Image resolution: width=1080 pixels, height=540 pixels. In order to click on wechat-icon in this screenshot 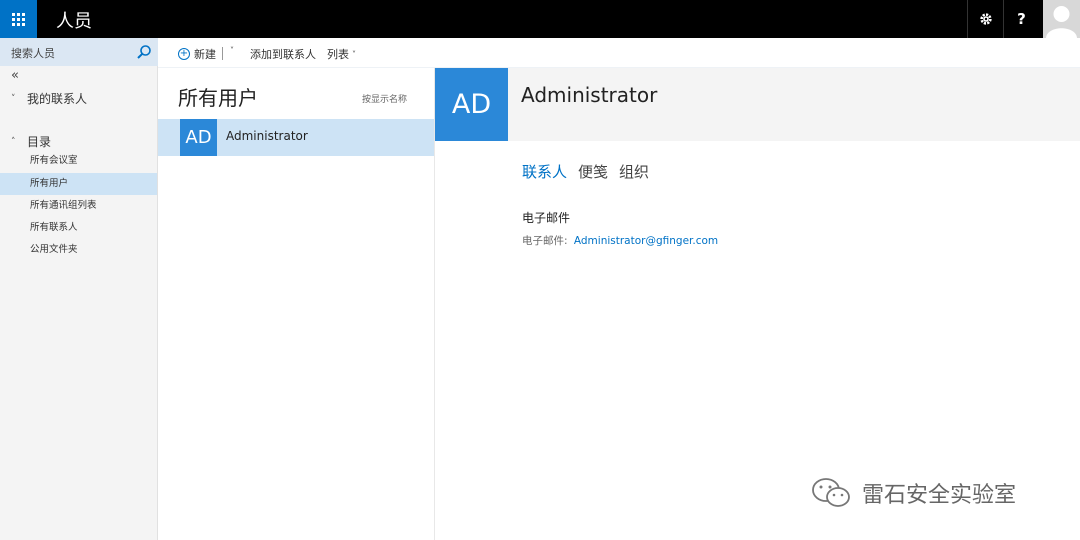, I will do `click(831, 492)`.